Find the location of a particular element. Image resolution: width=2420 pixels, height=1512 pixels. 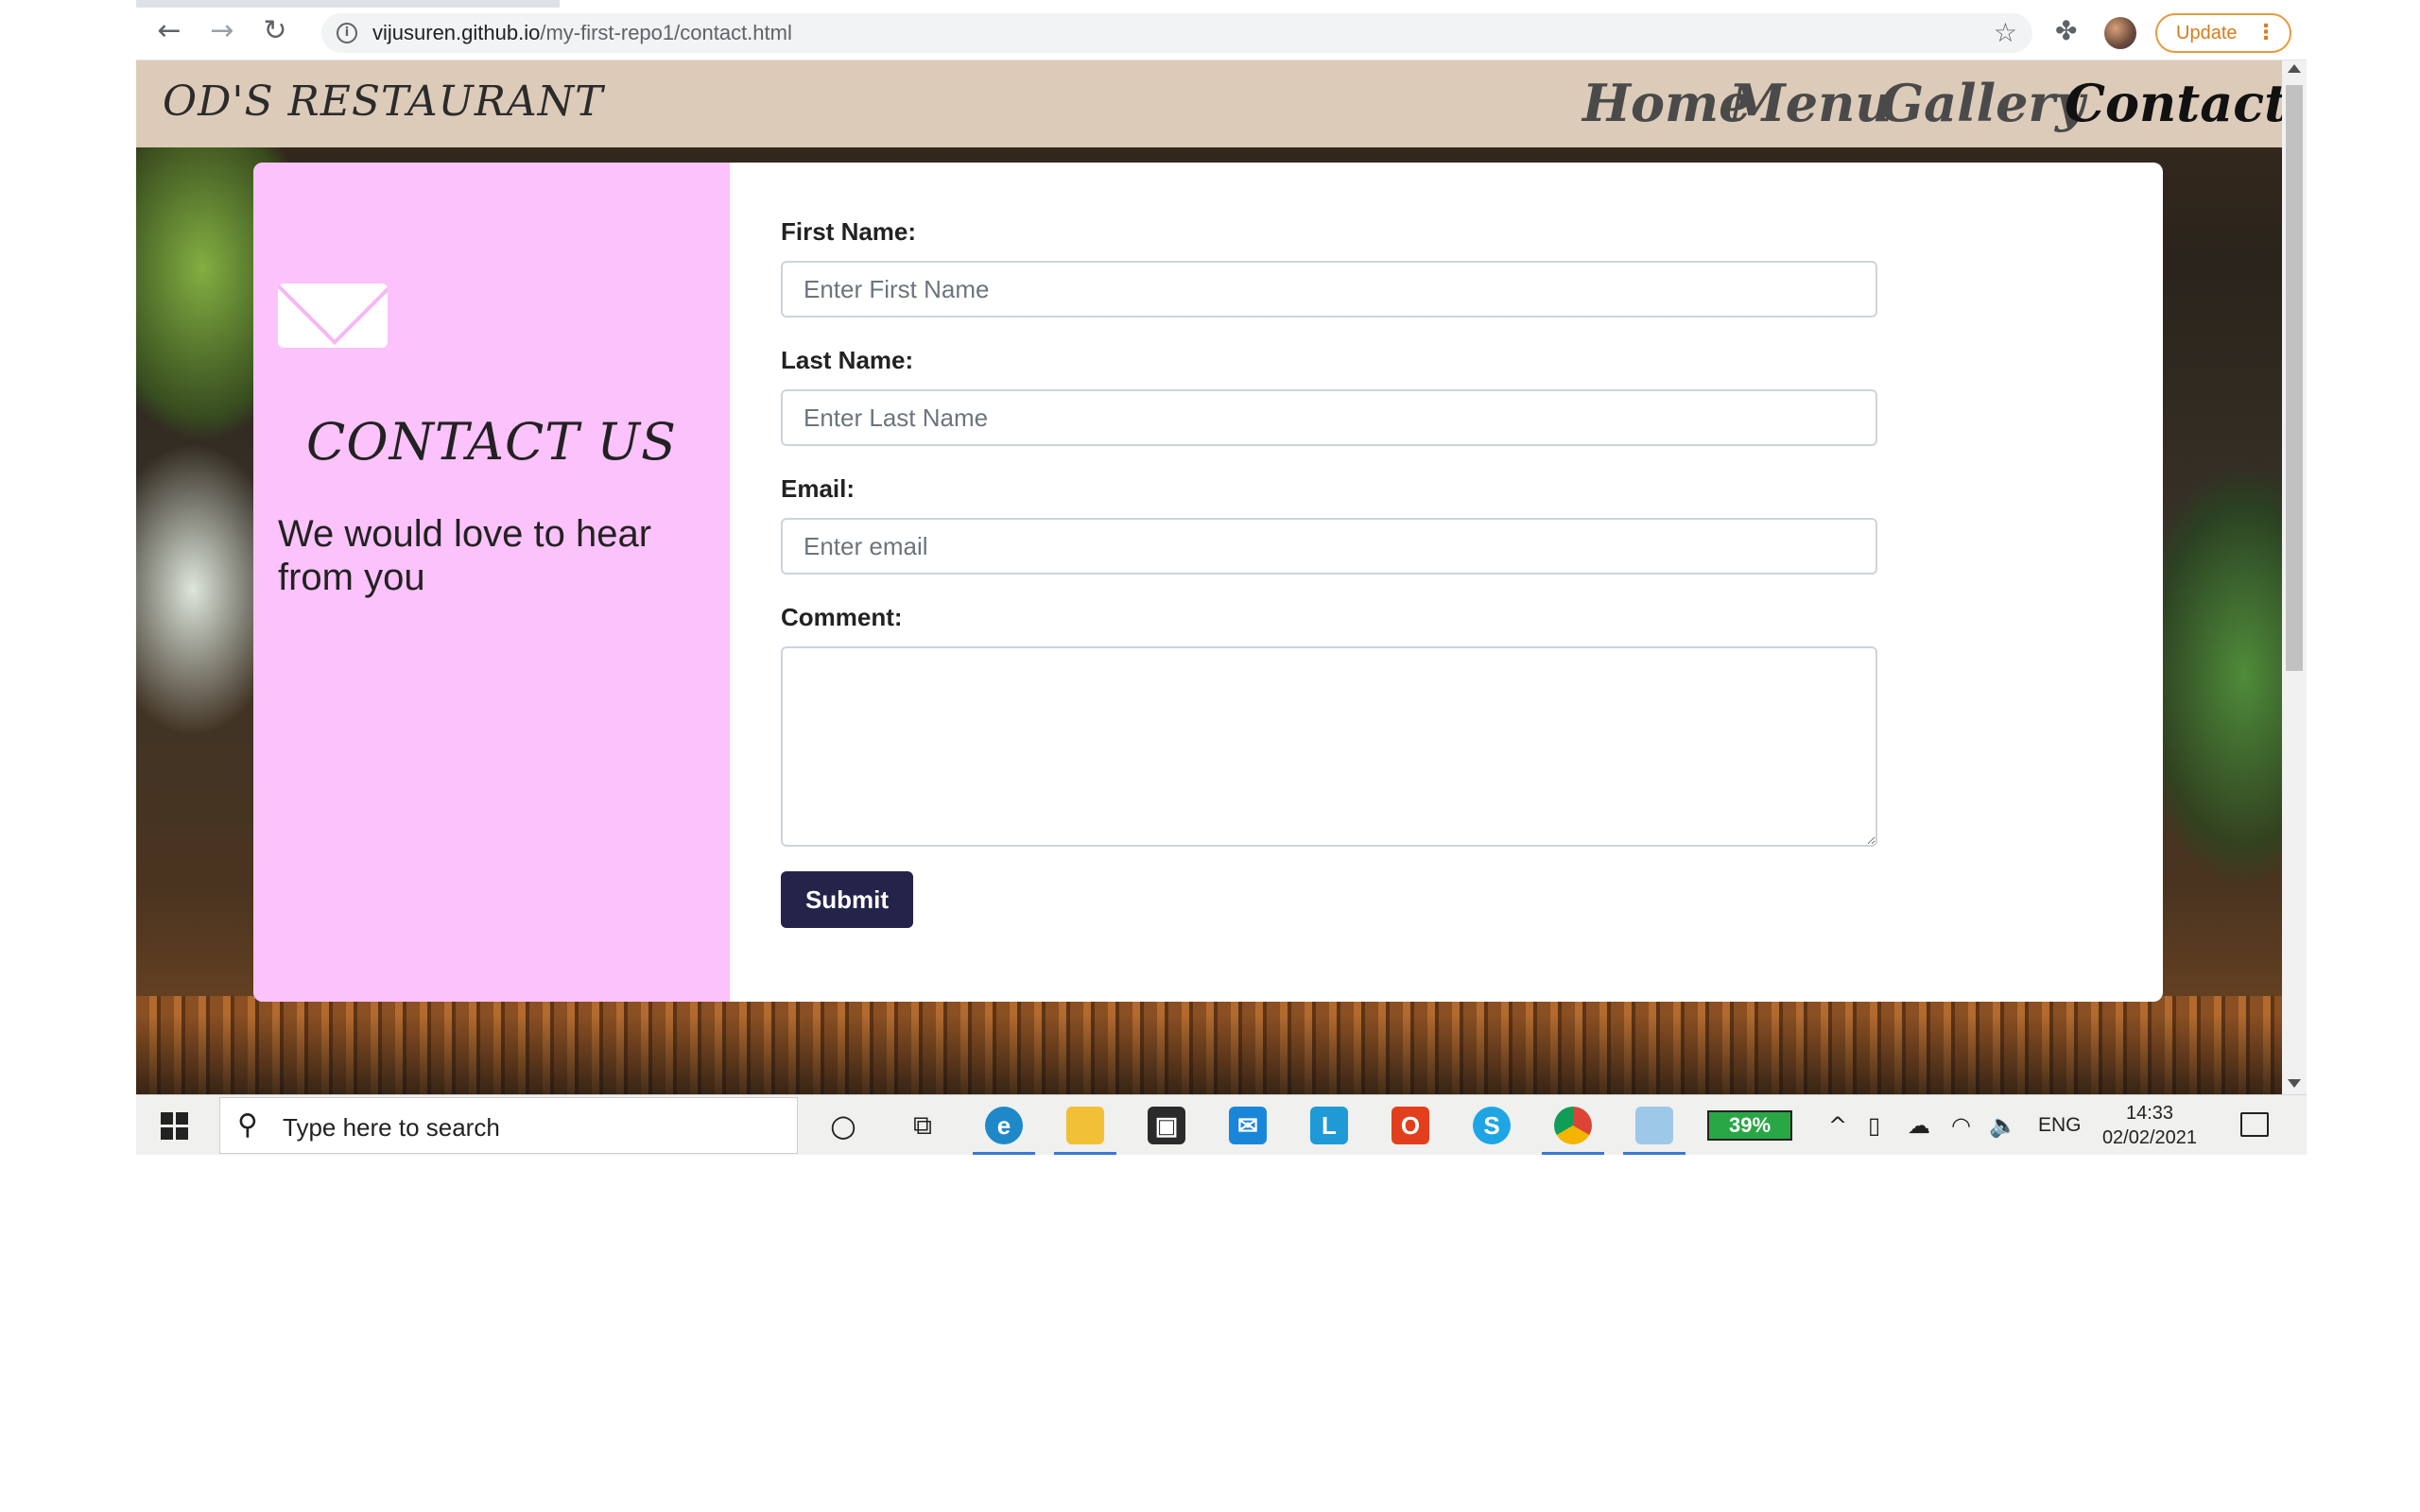

extensions-puzzle-icon: ✤ is located at coordinates (2066, 31).